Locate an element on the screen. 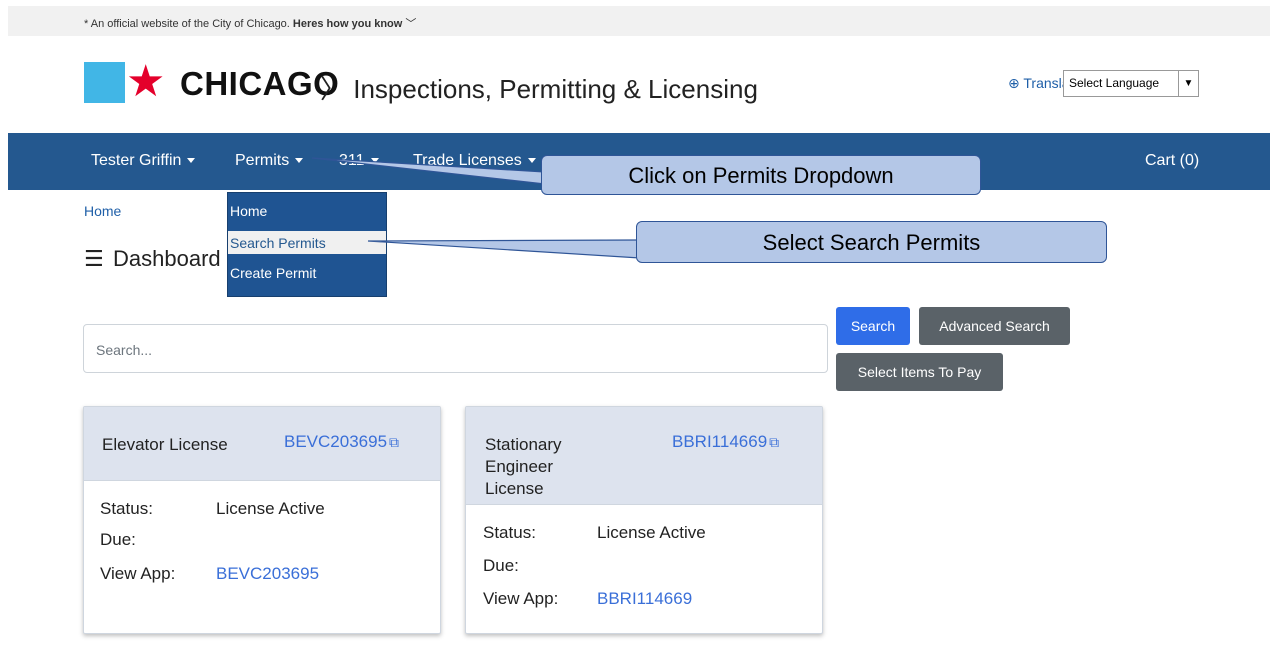  callout-select-search-permits: Select Search Permits is located at coordinates (871, 242).